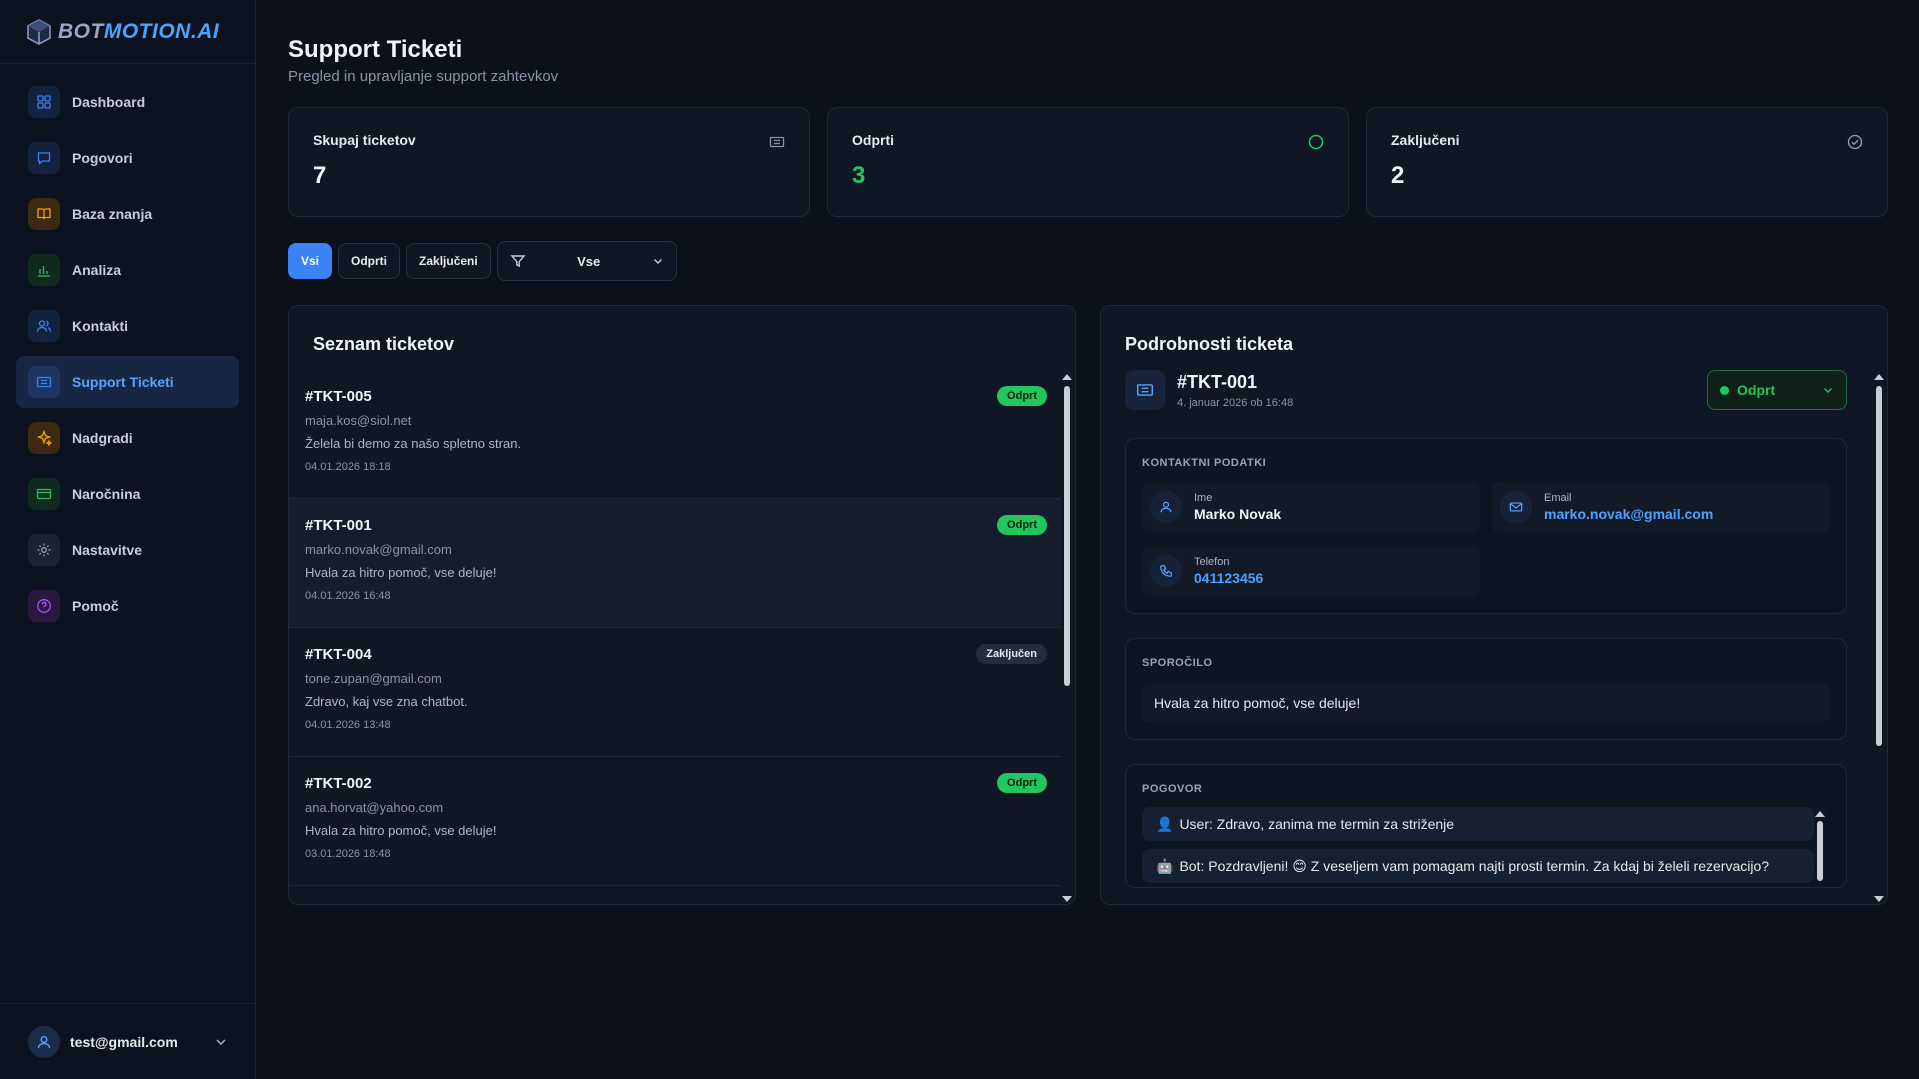 Image resolution: width=1919 pixels, height=1079 pixels. I want to click on user-email: test@gmail.com, so click(124, 1041).